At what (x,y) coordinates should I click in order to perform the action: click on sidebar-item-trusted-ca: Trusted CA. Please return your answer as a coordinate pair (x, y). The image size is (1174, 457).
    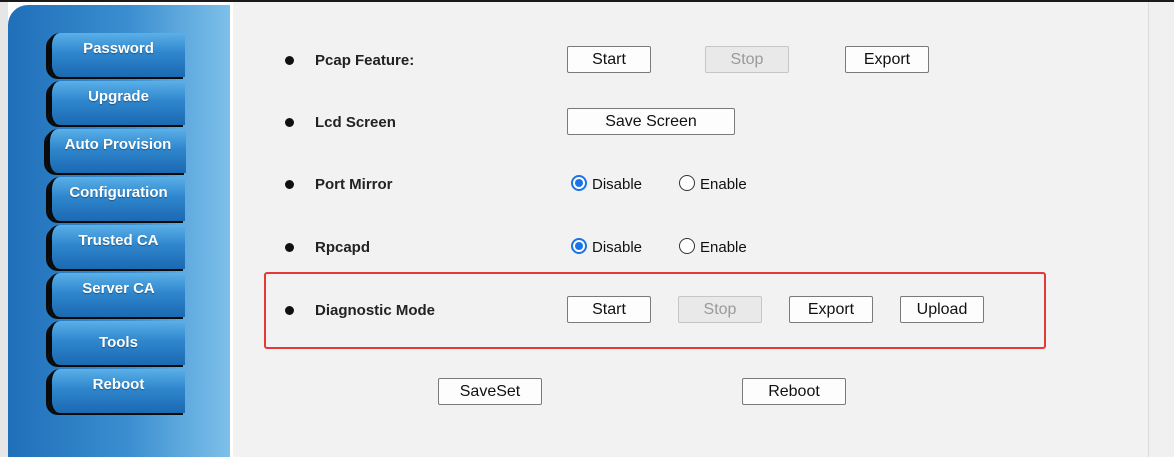
    Looking at the image, I should click on (116, 247).